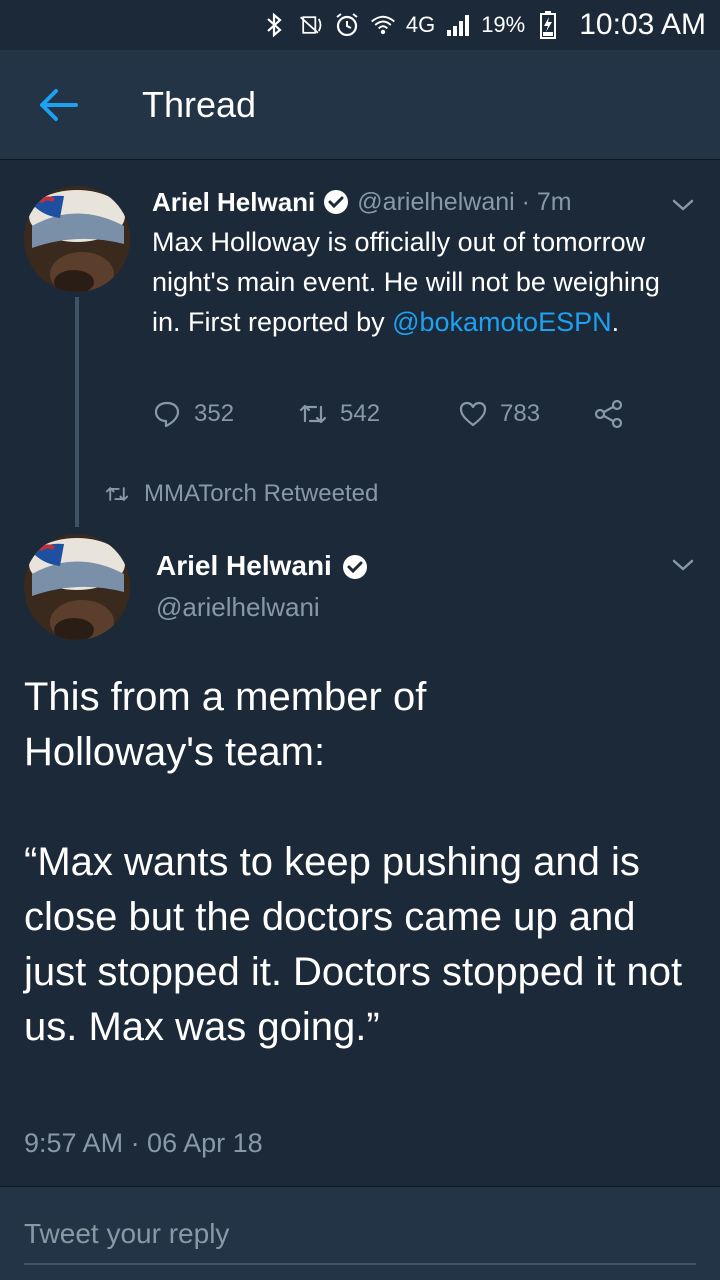 Image resolution: width=720 pixels, height=1280 pixels. I want to click on reply-button: 352, so click(225, 414).